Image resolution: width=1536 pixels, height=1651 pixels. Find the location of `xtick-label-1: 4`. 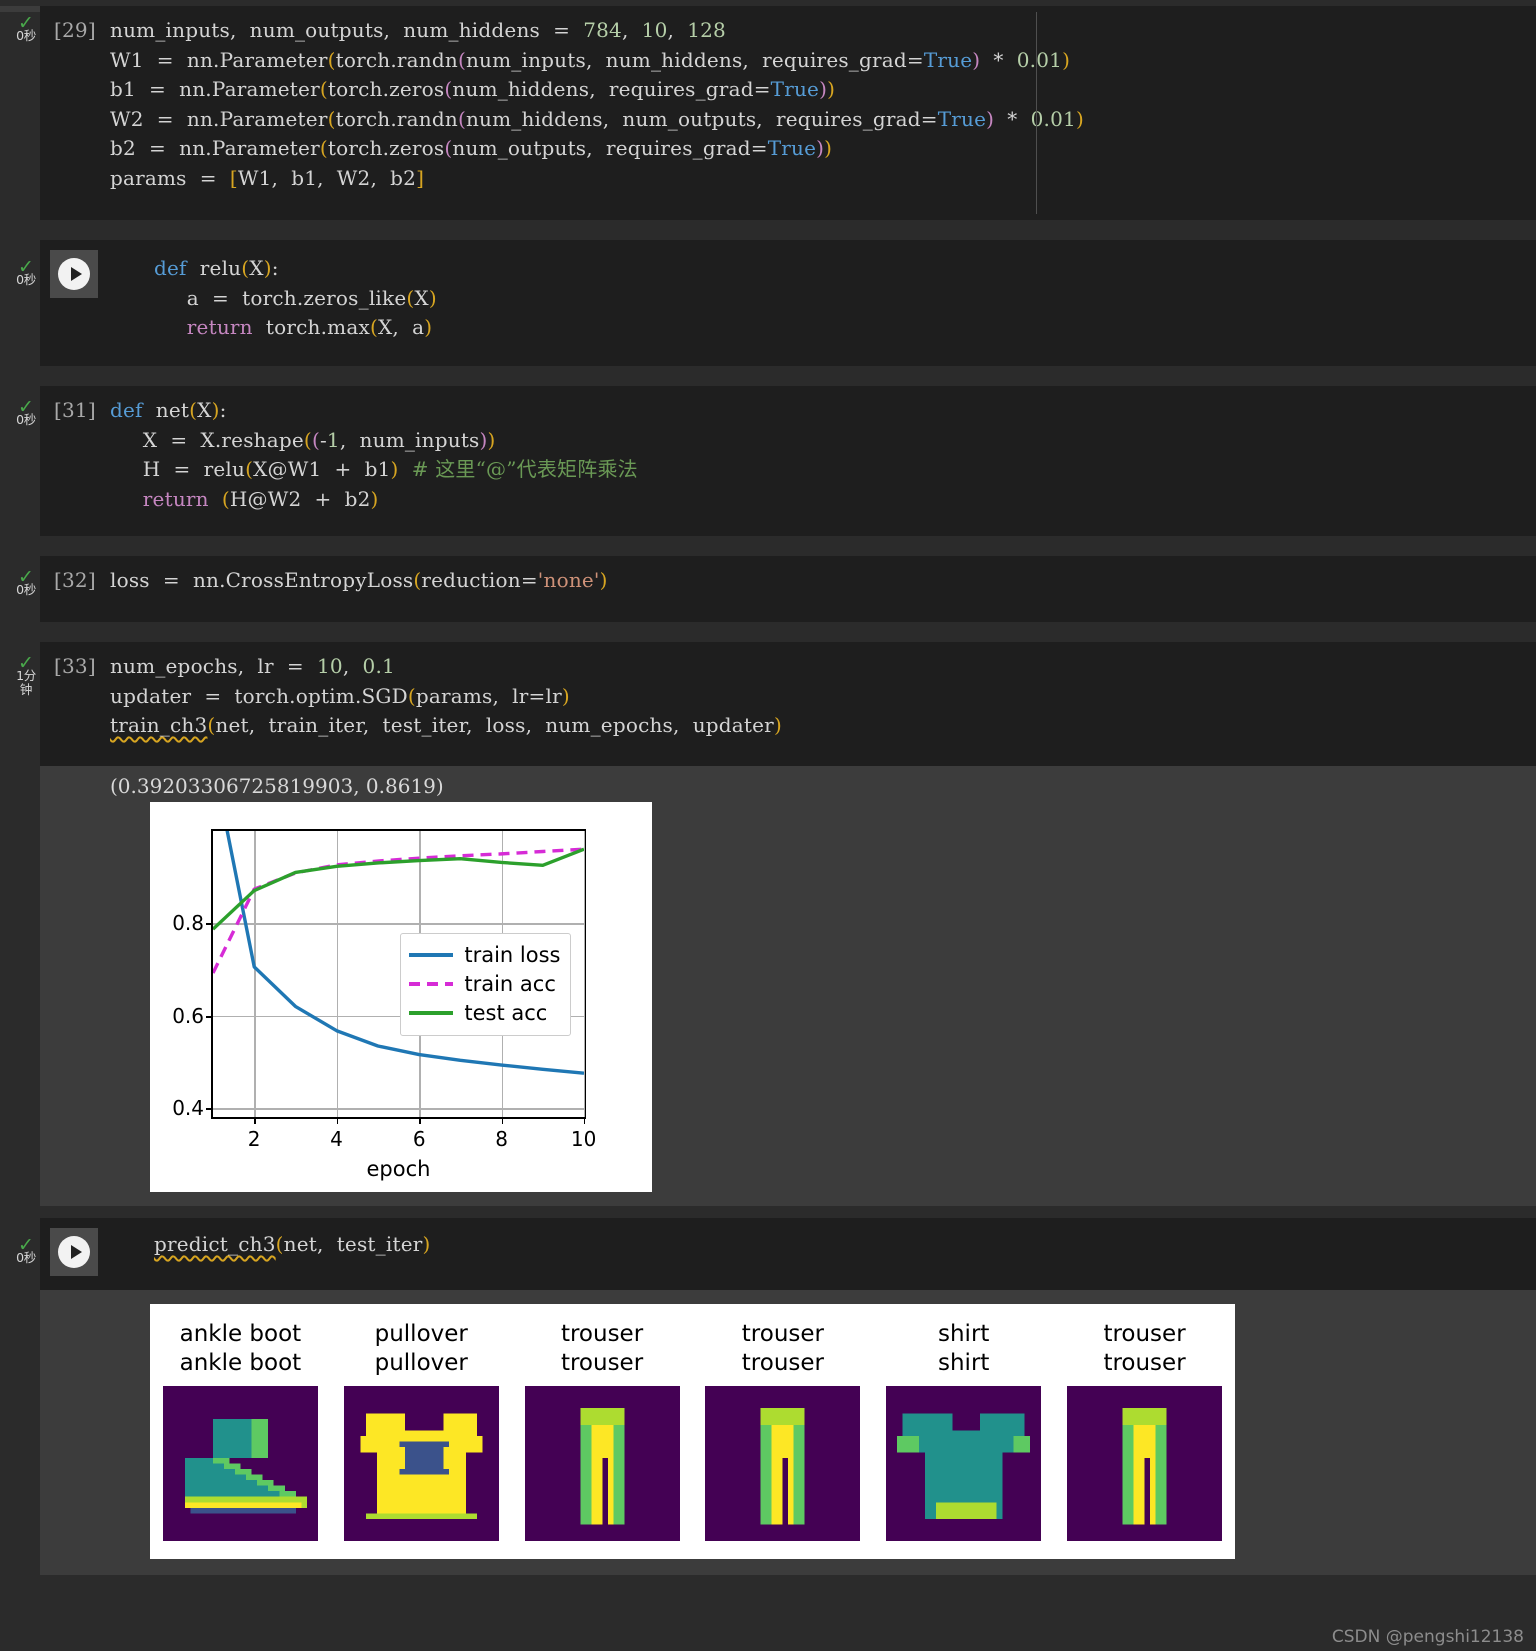

xtick-label-1: 4 is located at coordinates (336, 1139).